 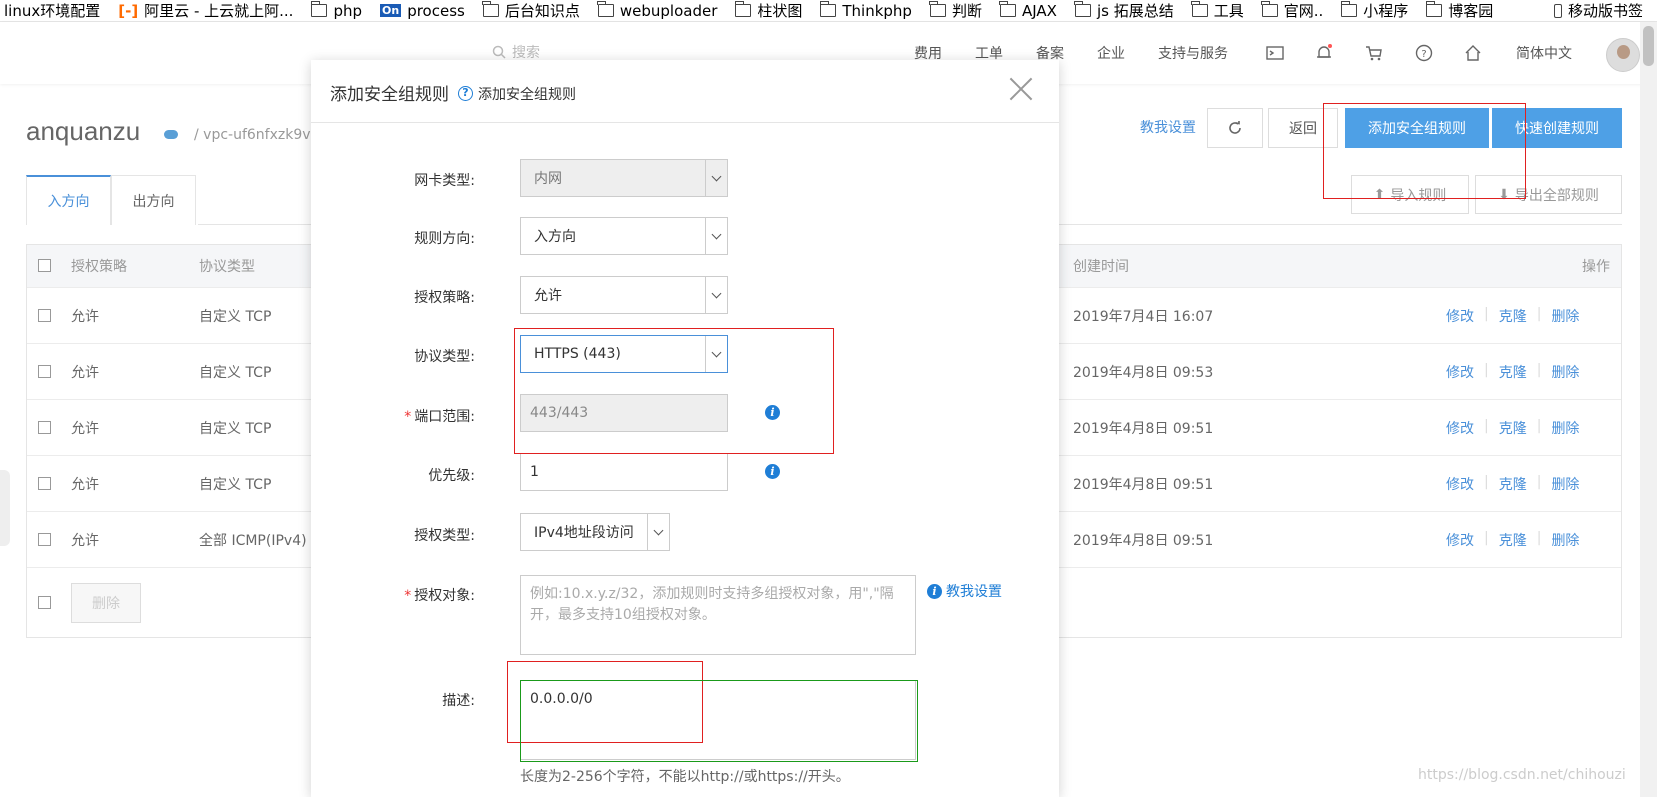 I want to click on bookmark-backend: 后台知识点, so click(x=531, y=10).